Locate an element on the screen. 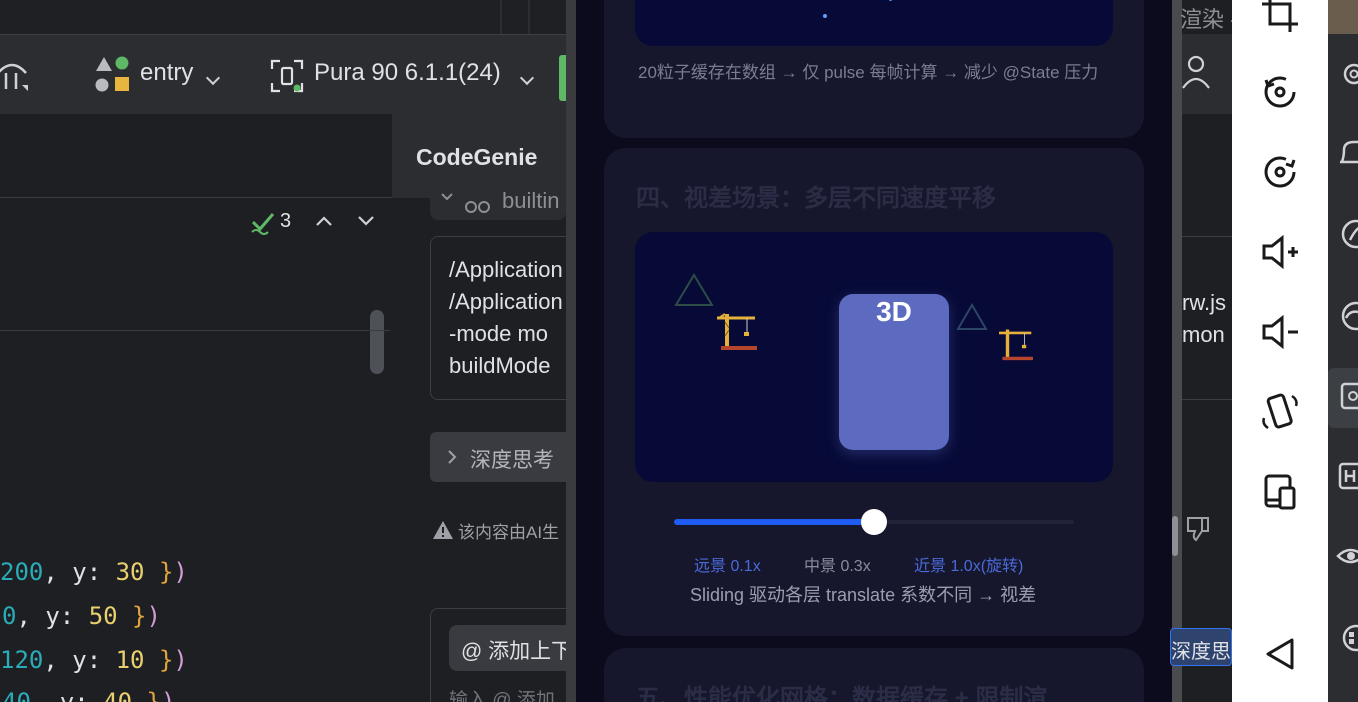 The width and height of the screenshot is (1358, 702). fold-icon is located at coordinates (1280, 492).